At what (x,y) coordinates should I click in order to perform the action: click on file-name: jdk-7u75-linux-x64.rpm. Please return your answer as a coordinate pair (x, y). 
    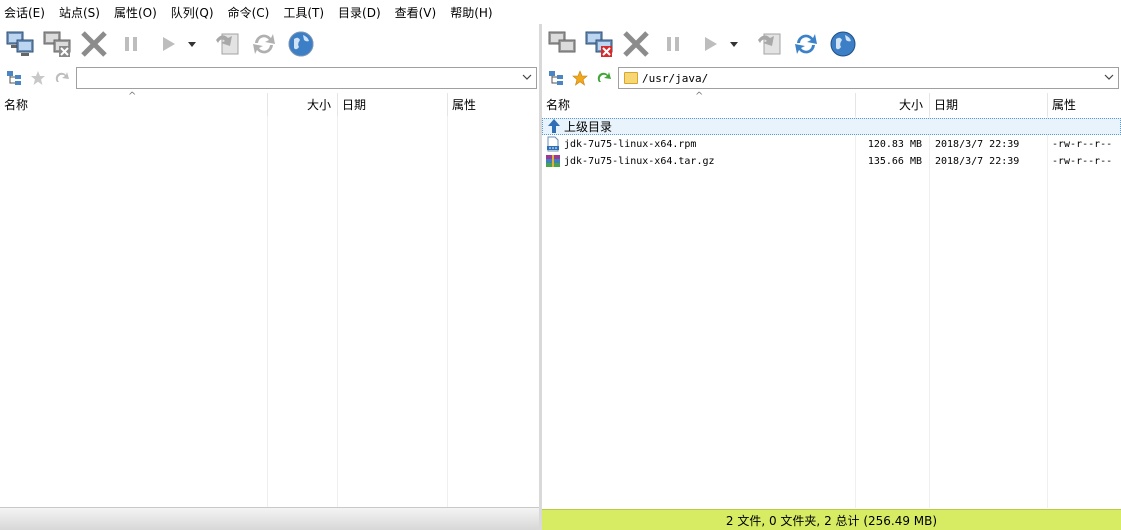
    Looking at the image, I should click on (630, 144).